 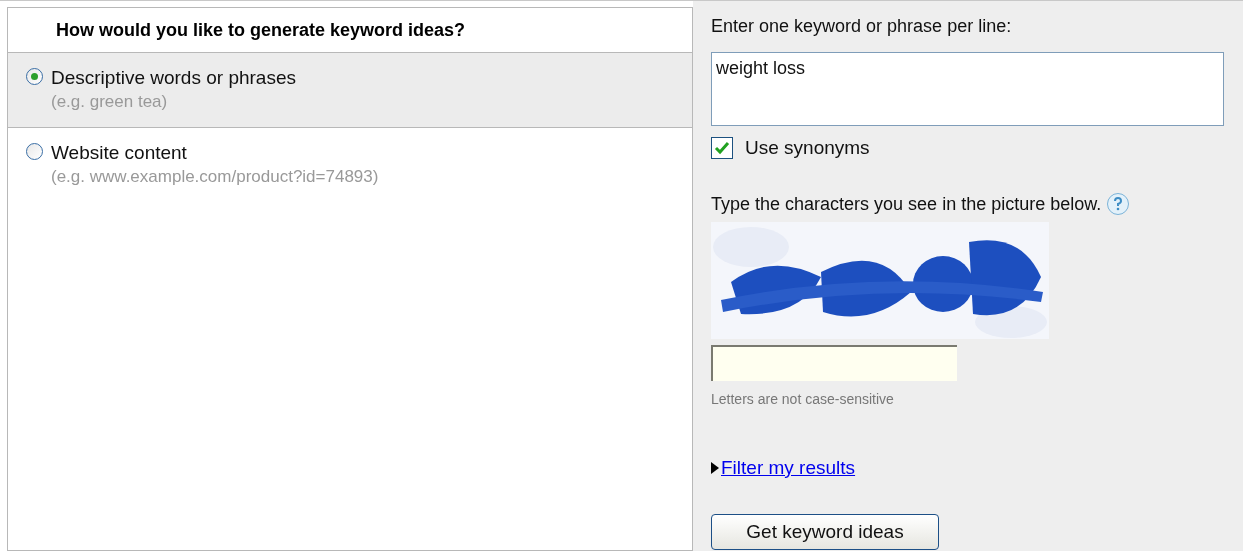 What do you see at coordinates (802, 399) in the screenshot?
I see `hint-text: Letters are not case-sensitive` at bounding box center [802, 399].